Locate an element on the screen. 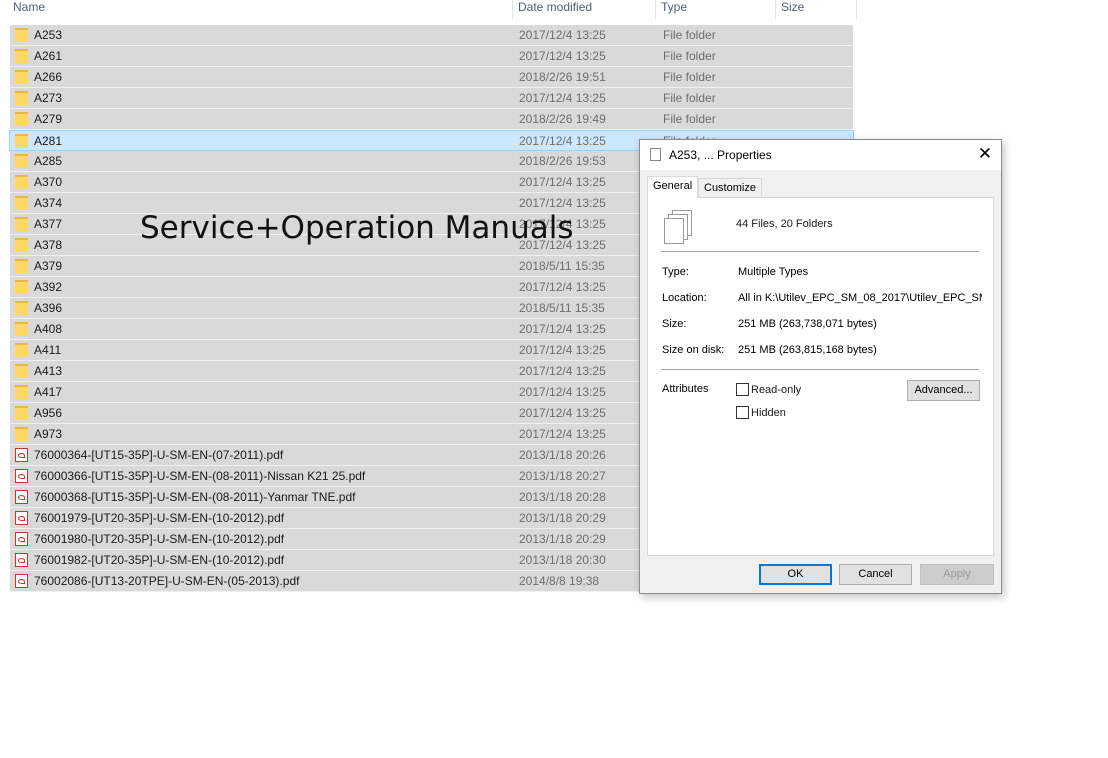 The width and height of the screenshot is (1108, 758). row-name: A261 is located at coordinates (48, 56).